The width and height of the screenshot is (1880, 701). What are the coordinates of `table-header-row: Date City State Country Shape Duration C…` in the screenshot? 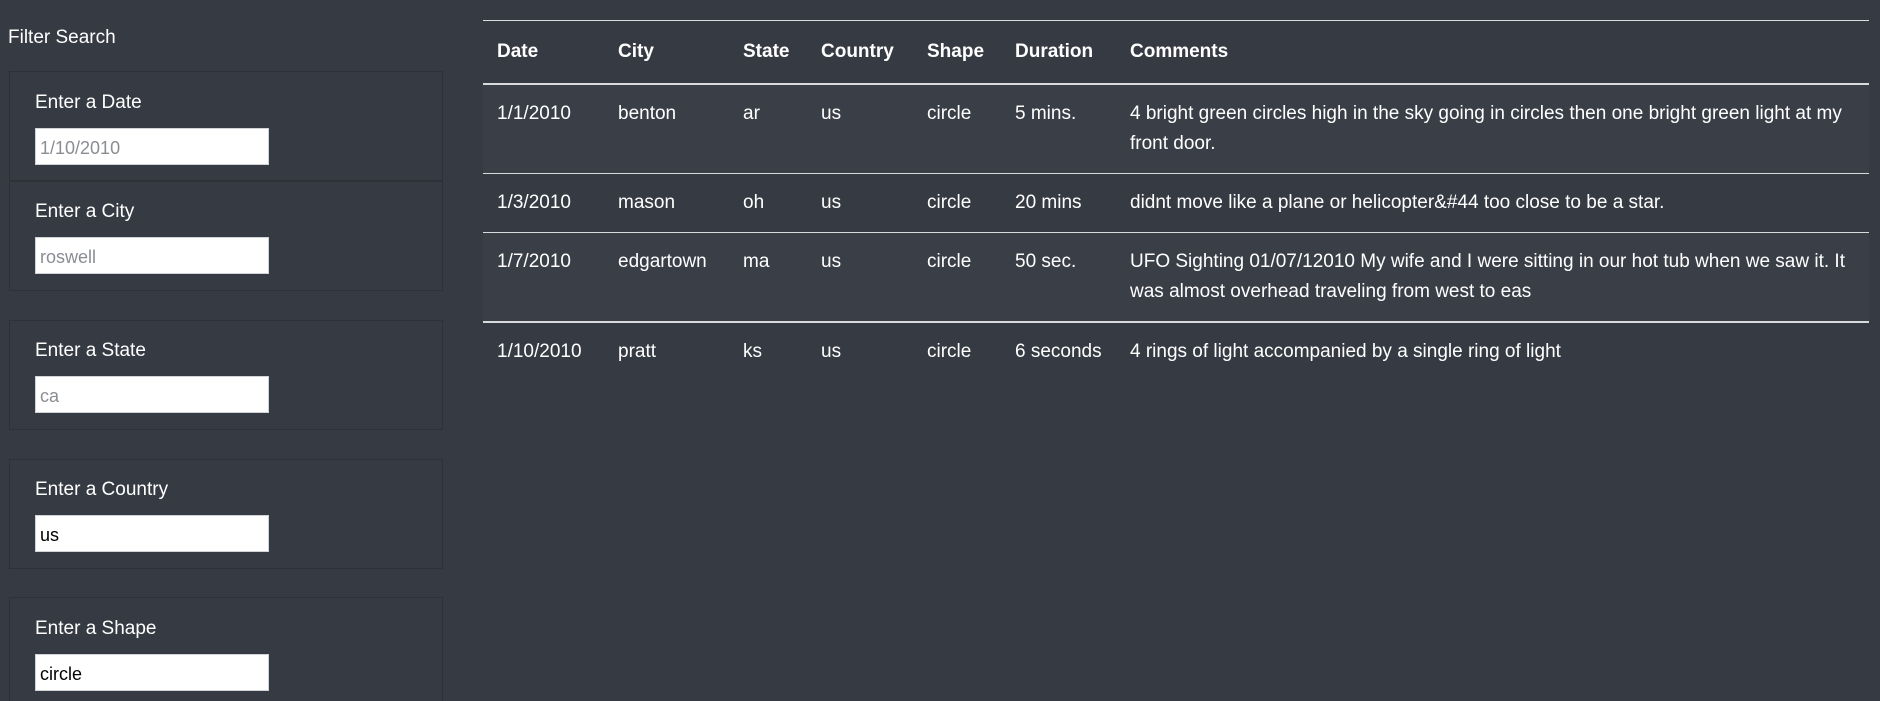 It's located at (1176, 53).